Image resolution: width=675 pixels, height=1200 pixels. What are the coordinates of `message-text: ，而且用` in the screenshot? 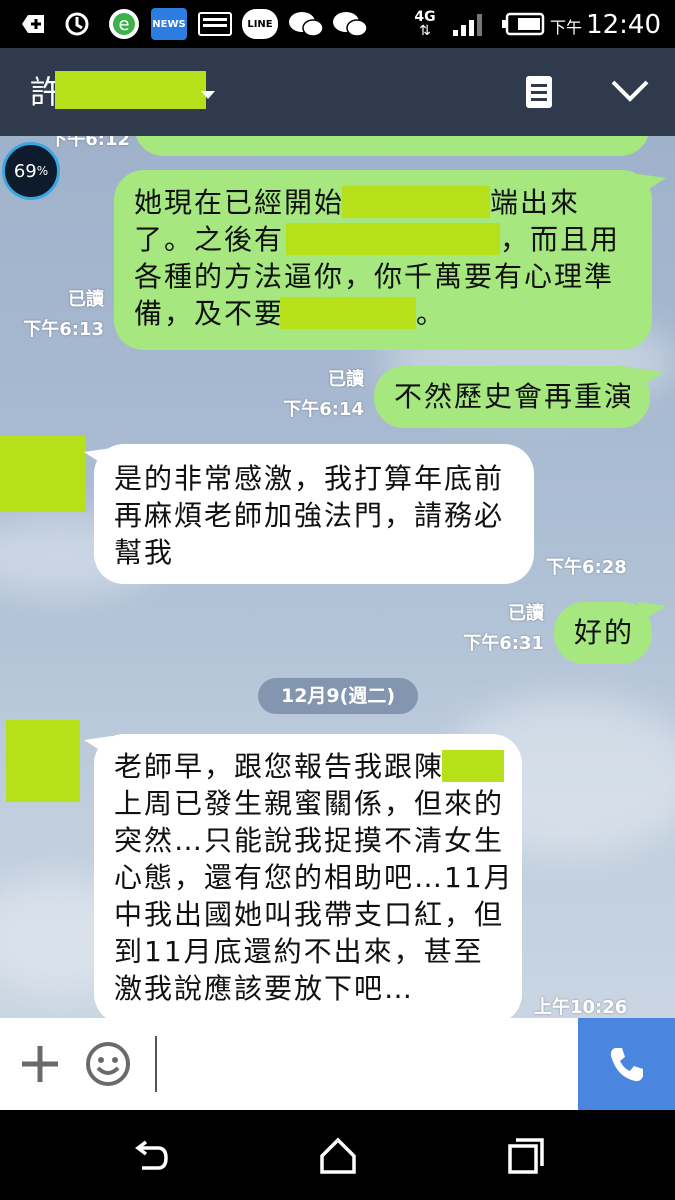 It's located at (560, 239).